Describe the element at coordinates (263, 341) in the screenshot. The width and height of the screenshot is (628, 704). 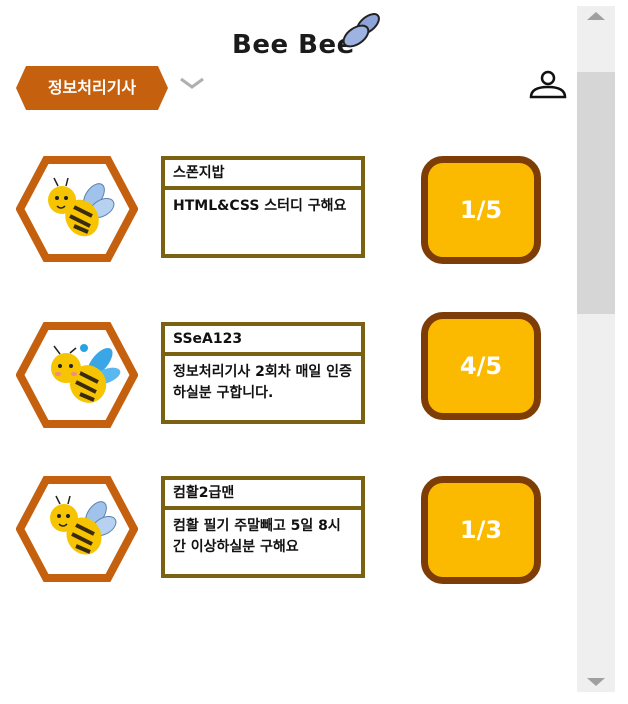
I see `post-author: SSeA123` at that location.